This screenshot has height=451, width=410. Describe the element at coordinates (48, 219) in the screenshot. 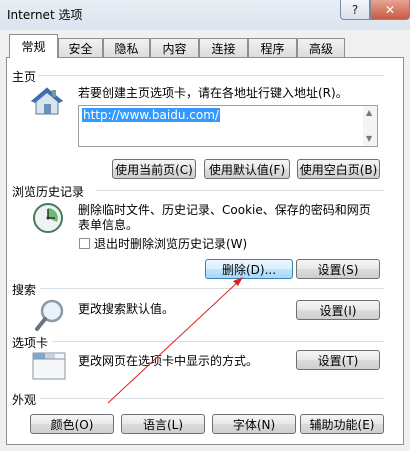

I see `history-clock-icon` at that location.